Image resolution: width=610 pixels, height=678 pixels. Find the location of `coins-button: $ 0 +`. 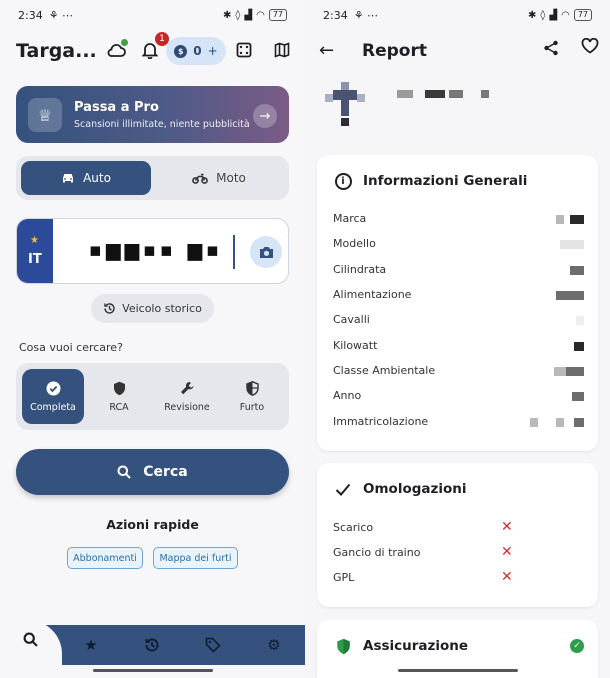

coins-button: $ 0 + is located at coordinates (196, 51).